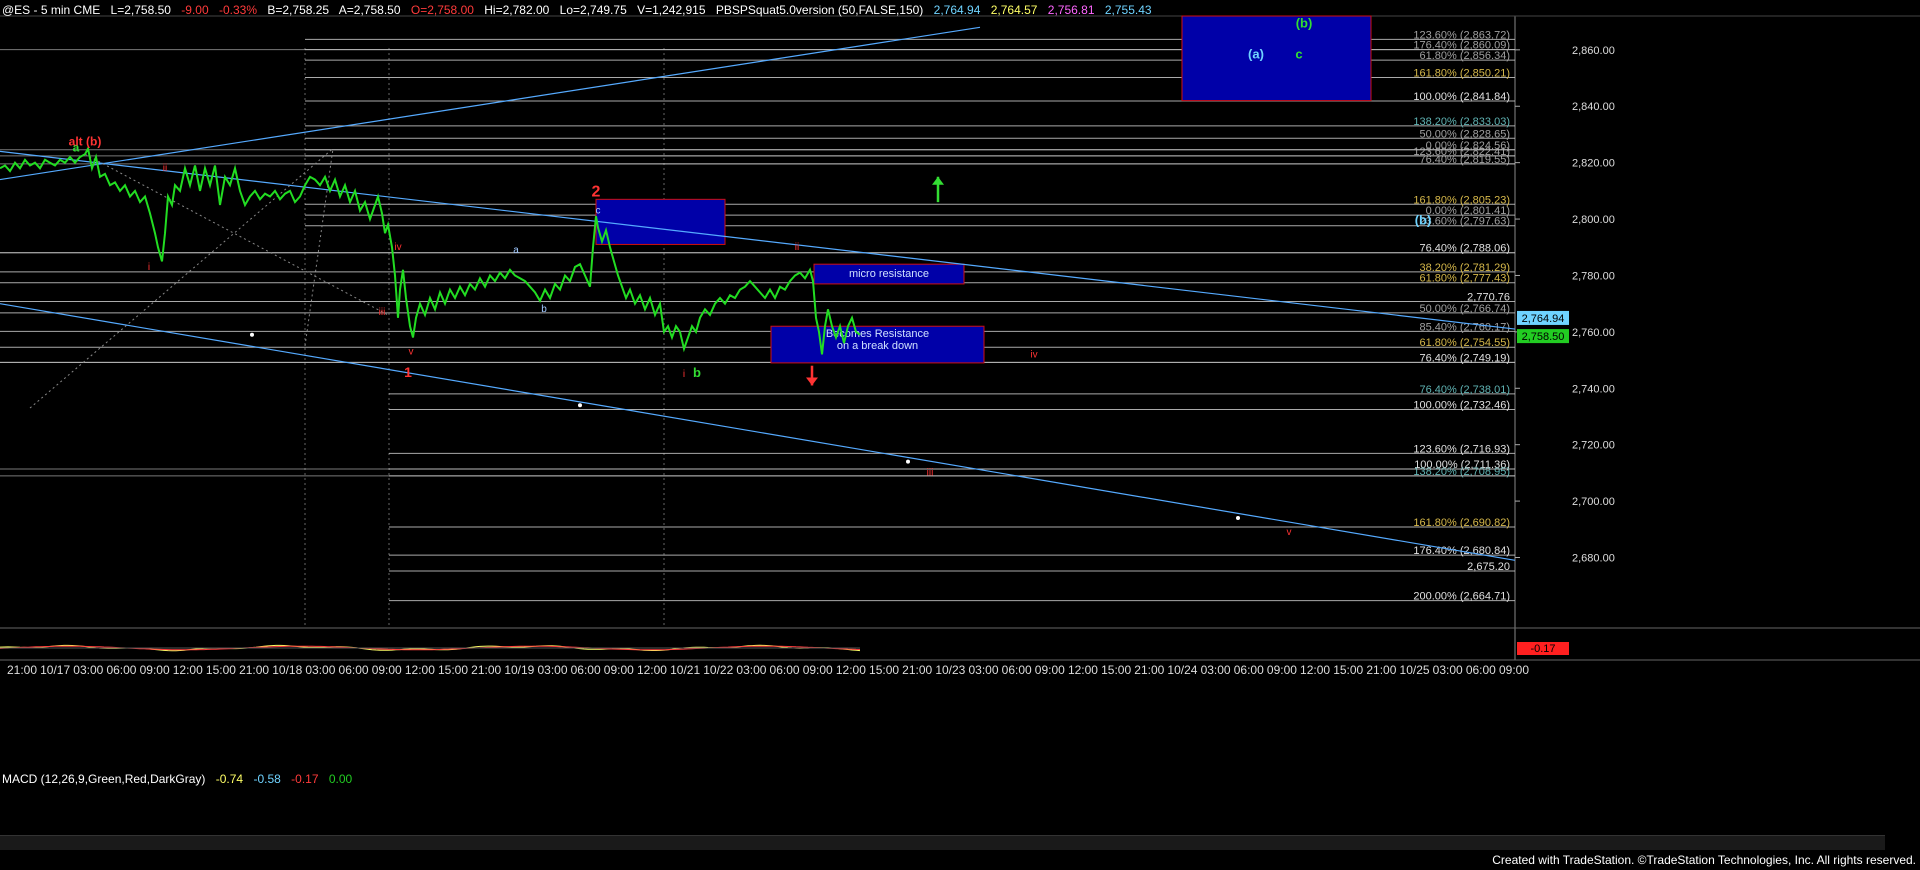 The height and width of the screenshot is (870, 1920). What do you see at coordinates (1256, 53) in the screenshot?
I see `wave-label: (a)` at bounding box center [1256, 53].